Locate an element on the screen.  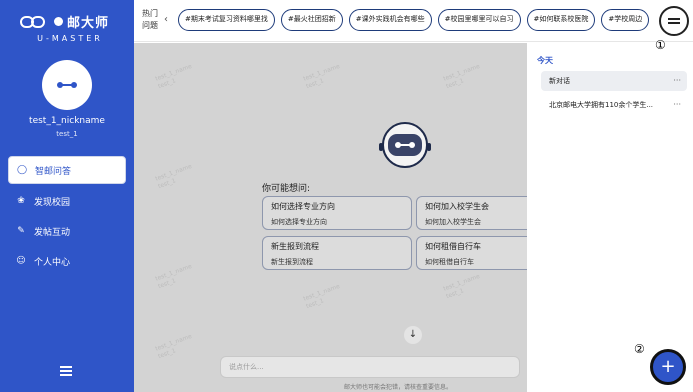
sidebar-item-label: 个人中心 is located at coordinates (52, 262).